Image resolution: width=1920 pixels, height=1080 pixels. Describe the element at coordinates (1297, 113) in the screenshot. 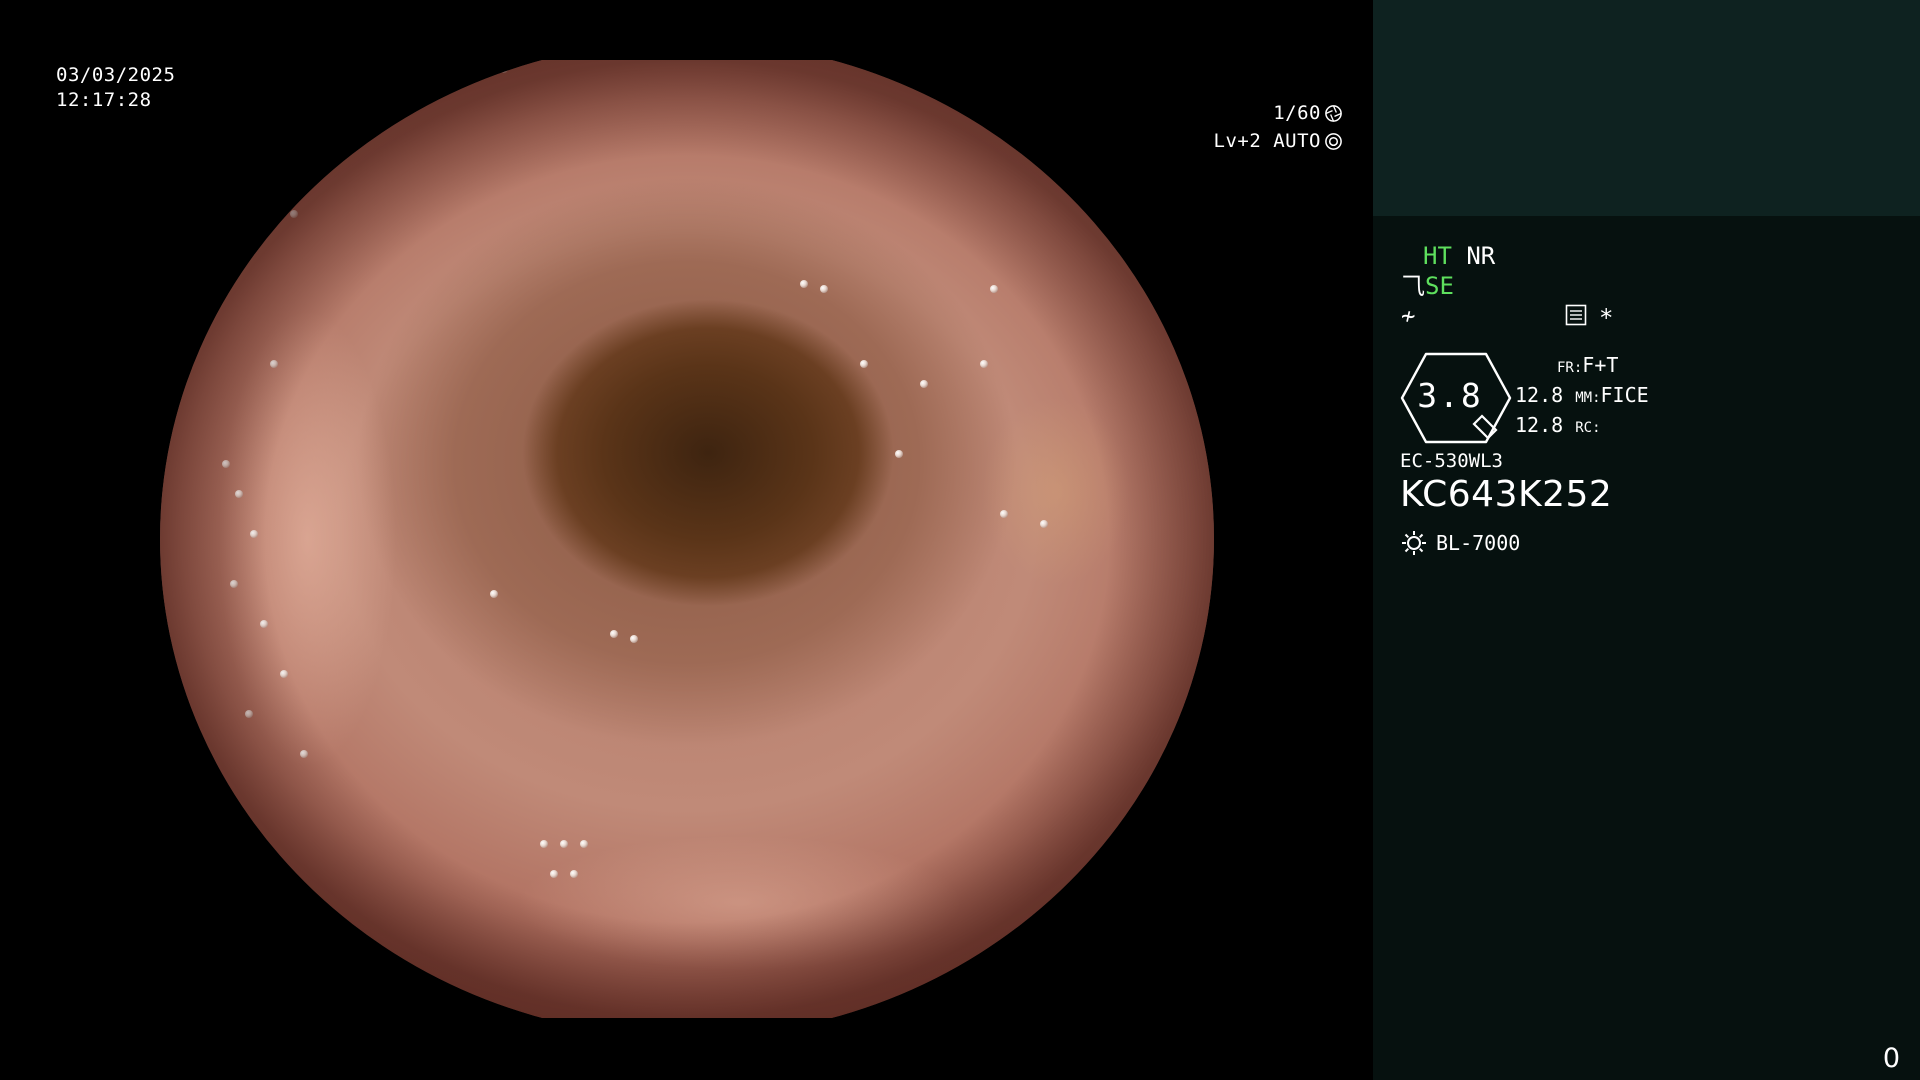

I see `shutter-speed: 1/60` at that location.